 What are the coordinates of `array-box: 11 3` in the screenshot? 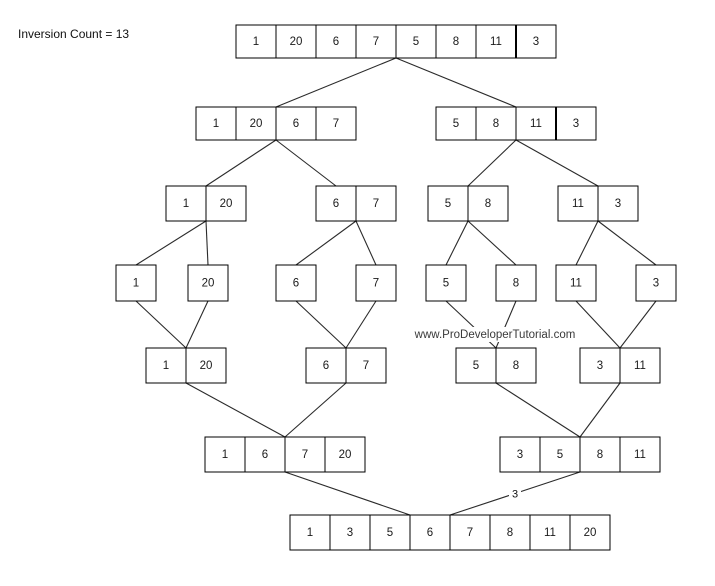 It's located at (598, 203).